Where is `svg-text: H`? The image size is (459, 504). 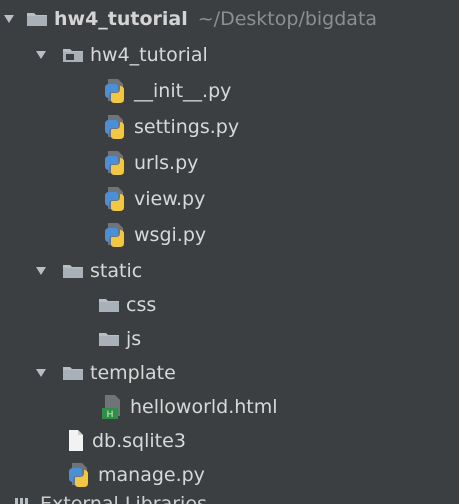 svg-text: H is located at coordinates (110, 414).